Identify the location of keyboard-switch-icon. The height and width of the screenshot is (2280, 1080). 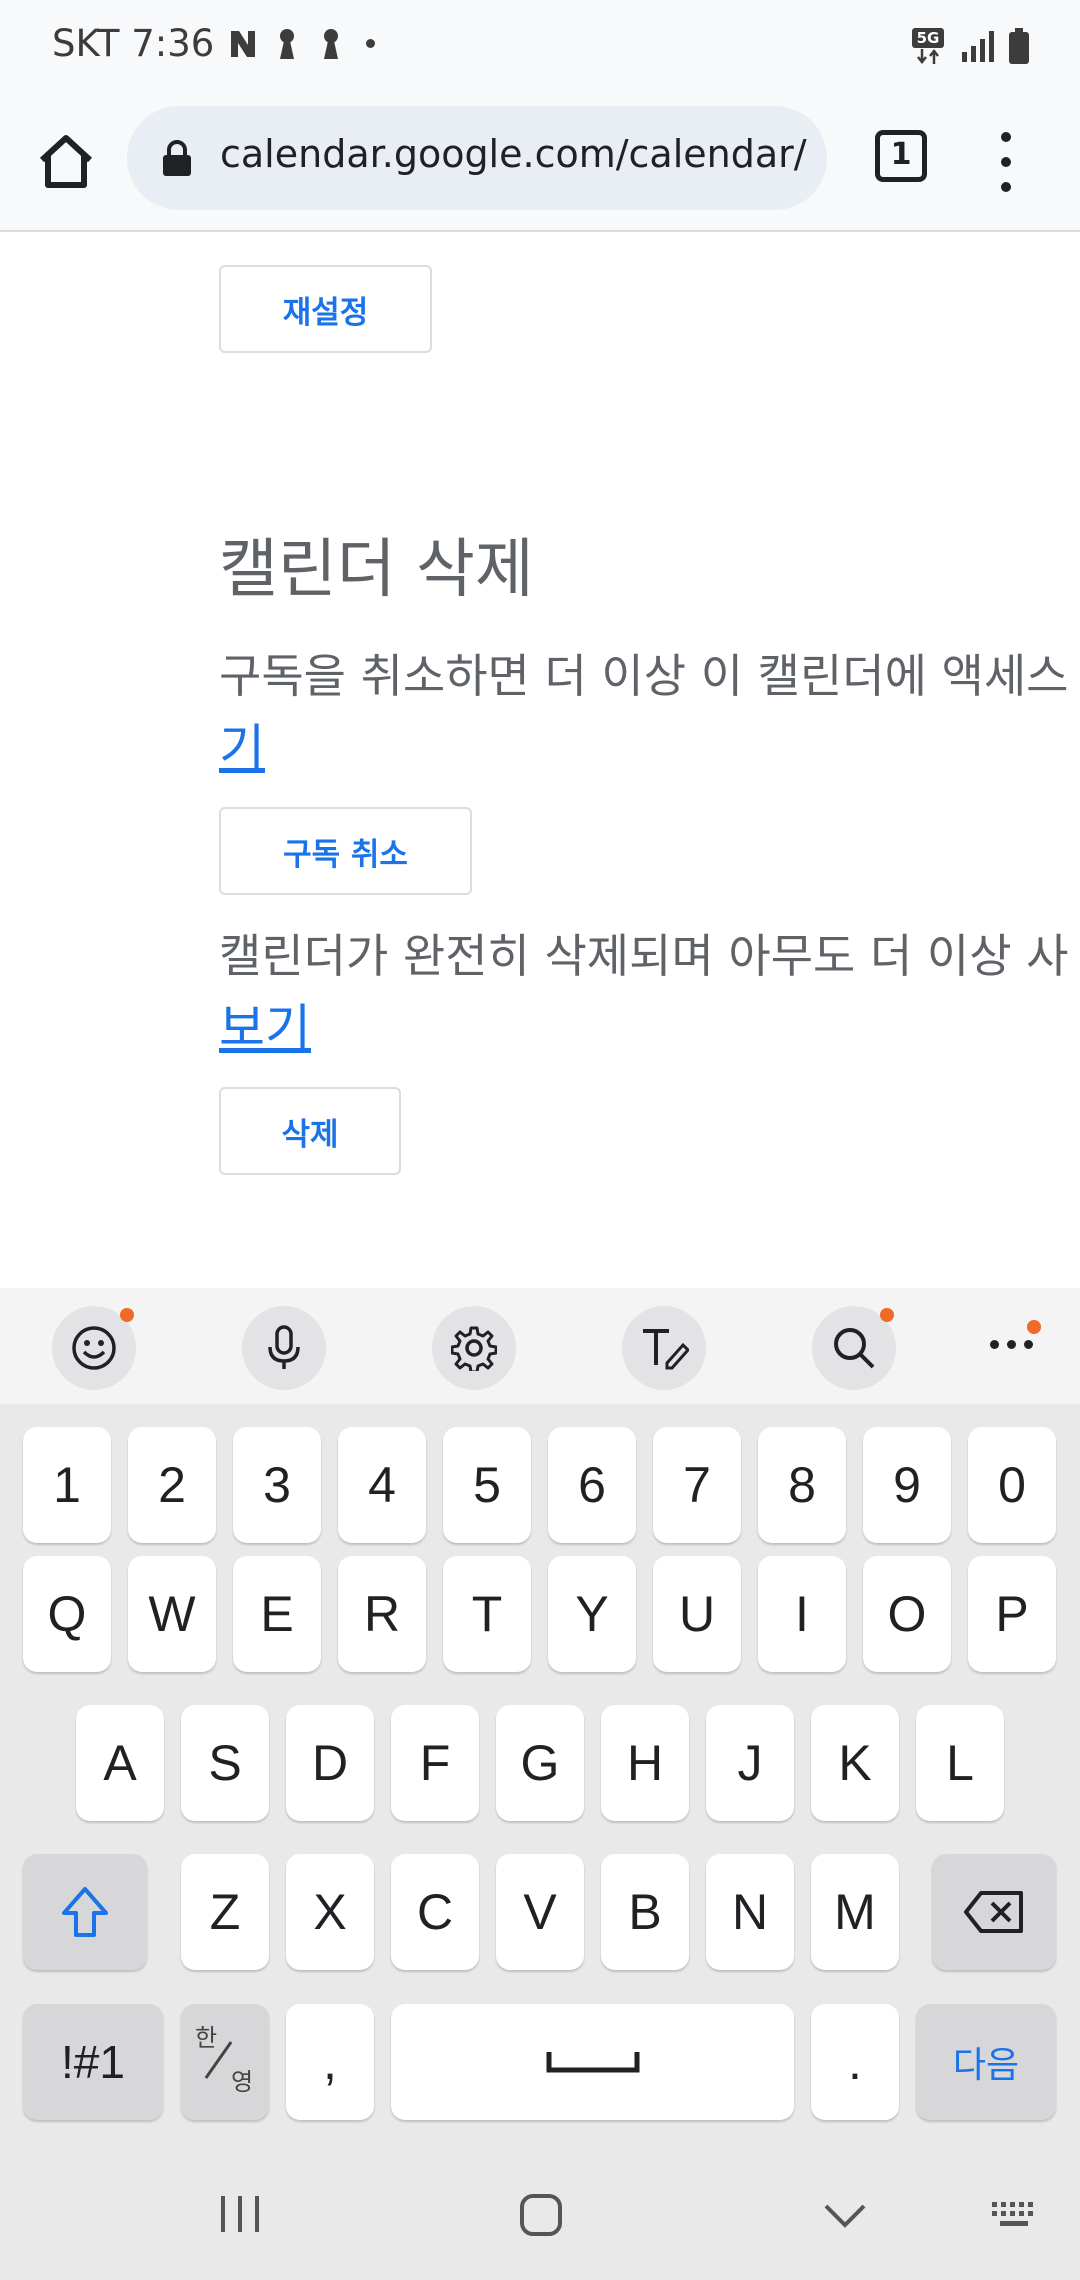
(1015, 2215).